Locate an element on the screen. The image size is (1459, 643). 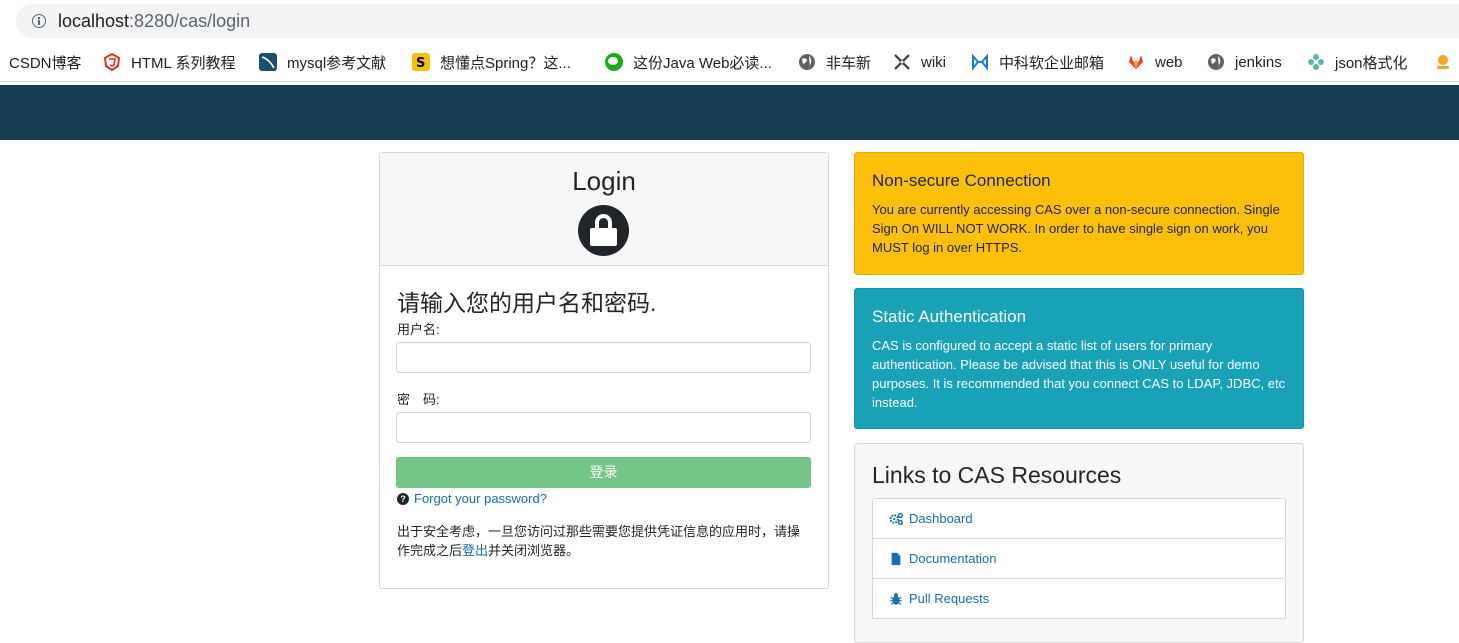
password-label: 密 码: is located at coordinates (418, 399).